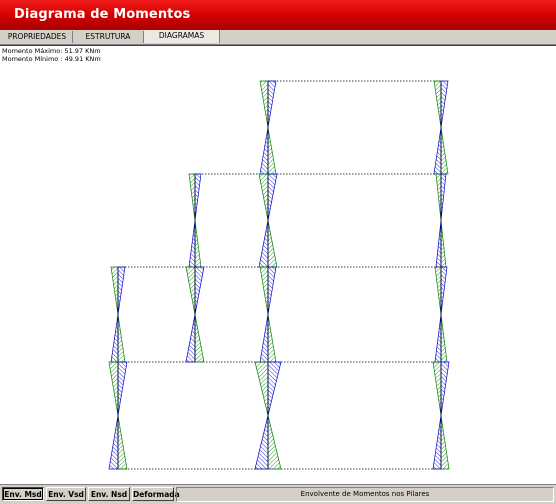  What do you see at coordinates (66, 494) in the screenshot?
I see `env-vsd-button: Env. Vsd` at bounding box center [66, 494].